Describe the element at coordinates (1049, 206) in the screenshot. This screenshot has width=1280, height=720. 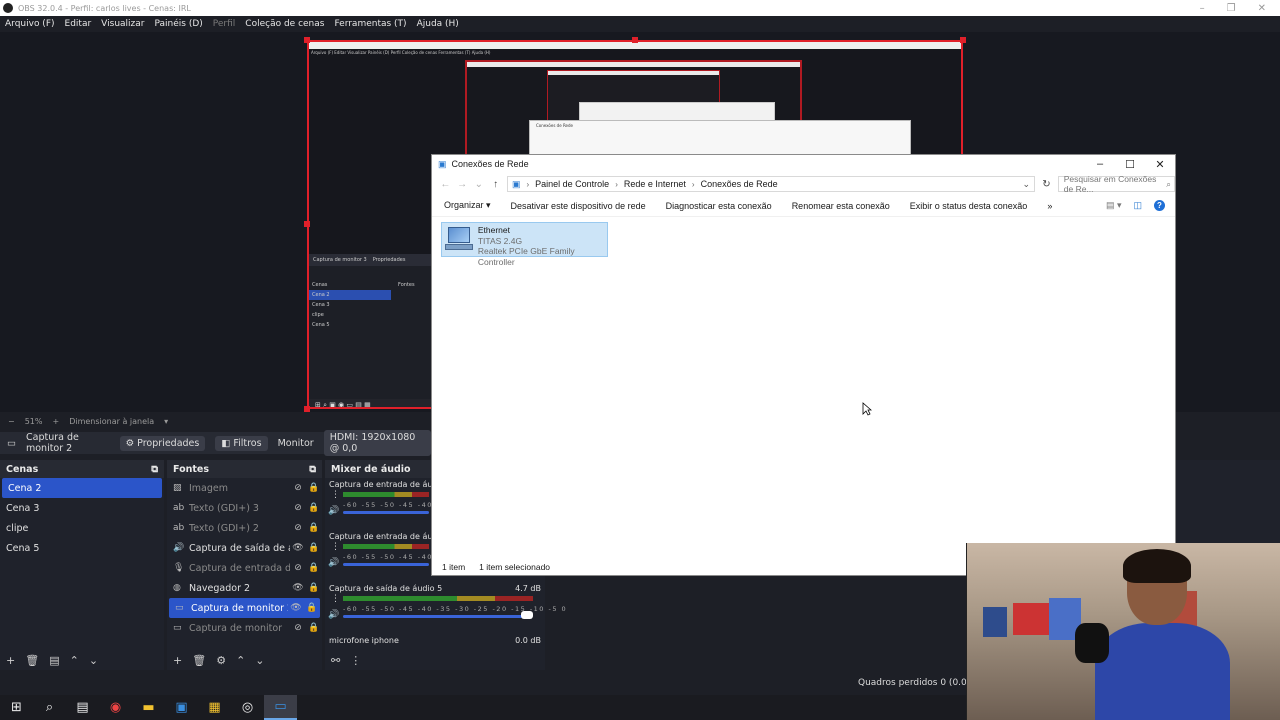
I see `more-commands-icon: »` at that location.